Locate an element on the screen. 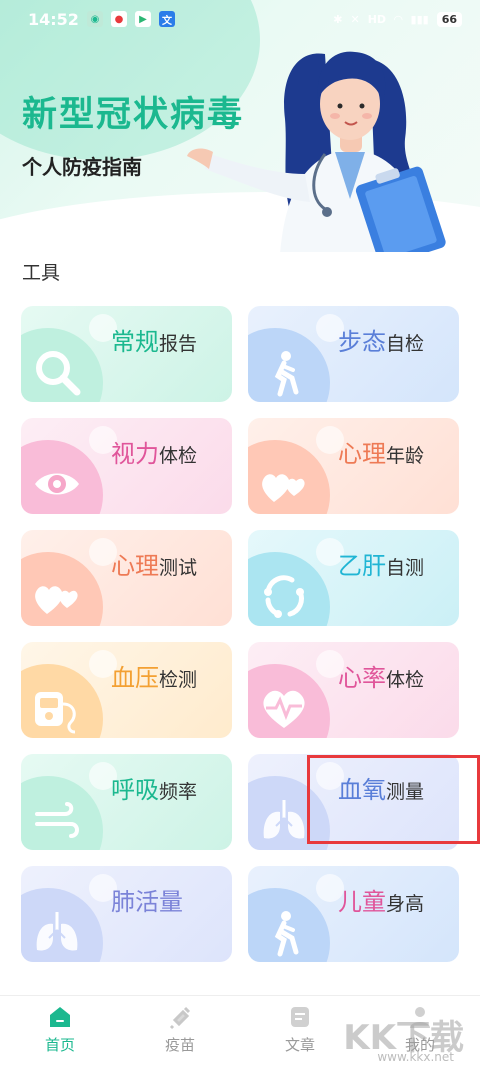 This screenshot has height=1070, width=480. tool-card-label: 心理测试 is located at coordinates (154, 563).